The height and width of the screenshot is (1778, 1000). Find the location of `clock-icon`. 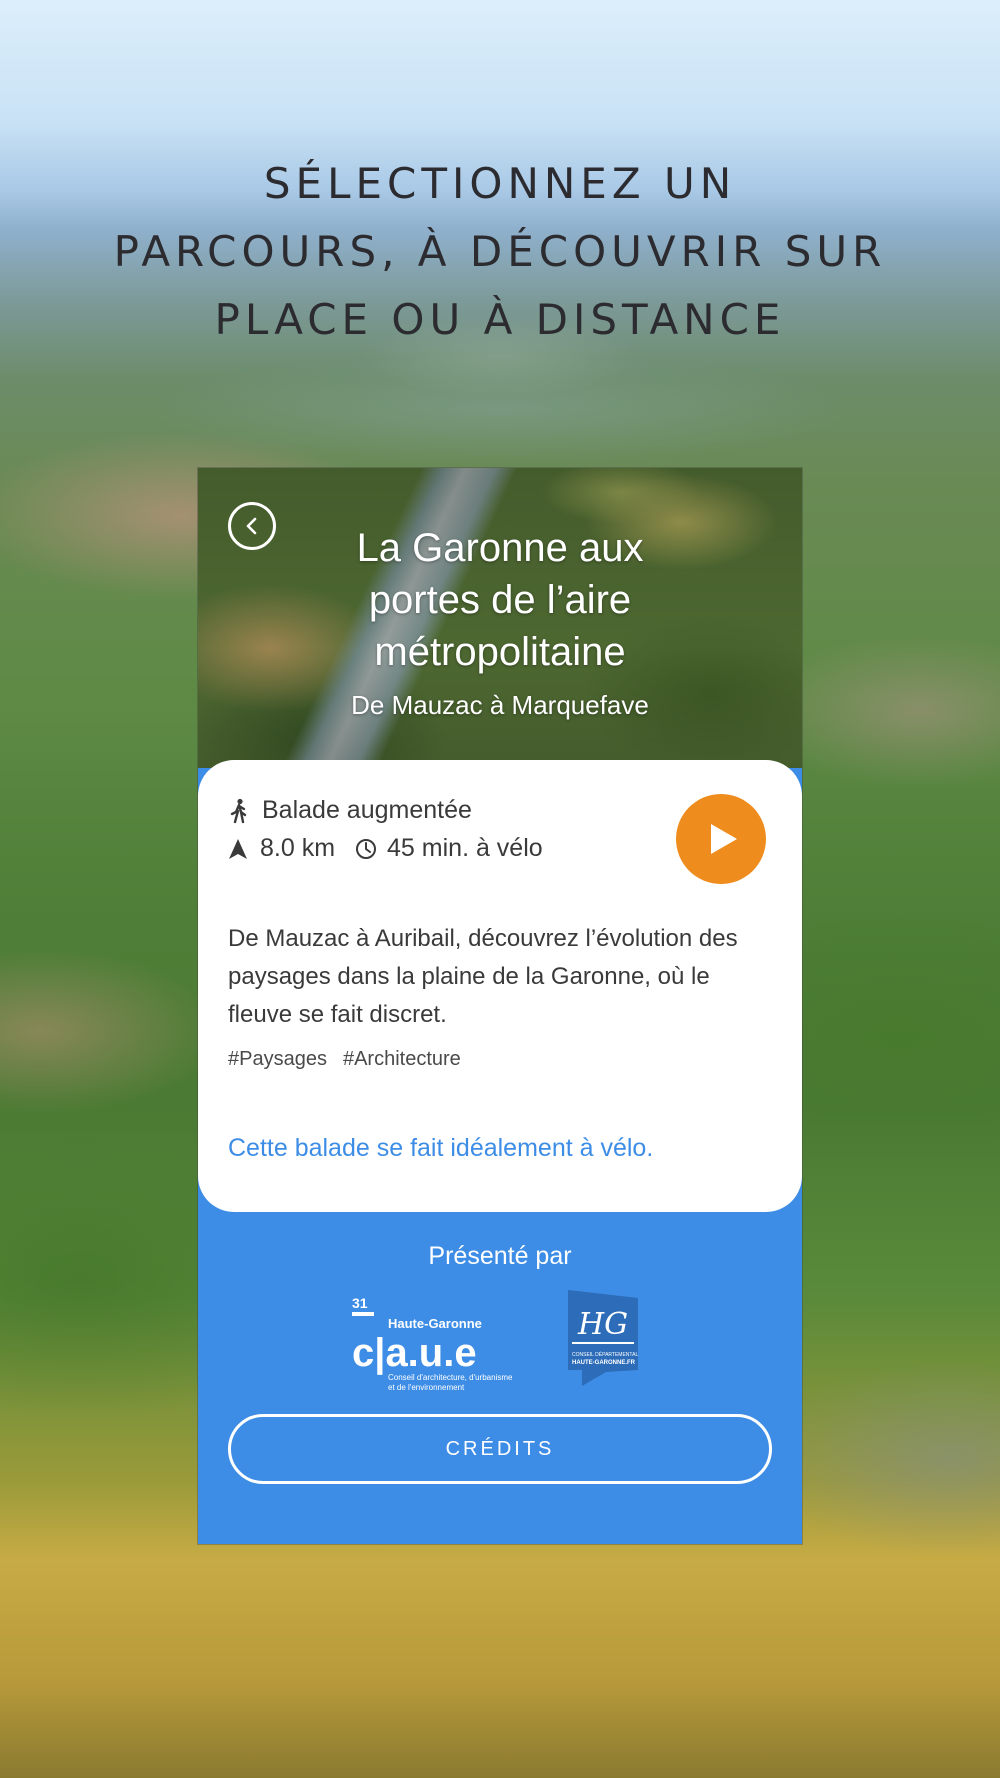

clock-icon is located at coordinates (366, 848).